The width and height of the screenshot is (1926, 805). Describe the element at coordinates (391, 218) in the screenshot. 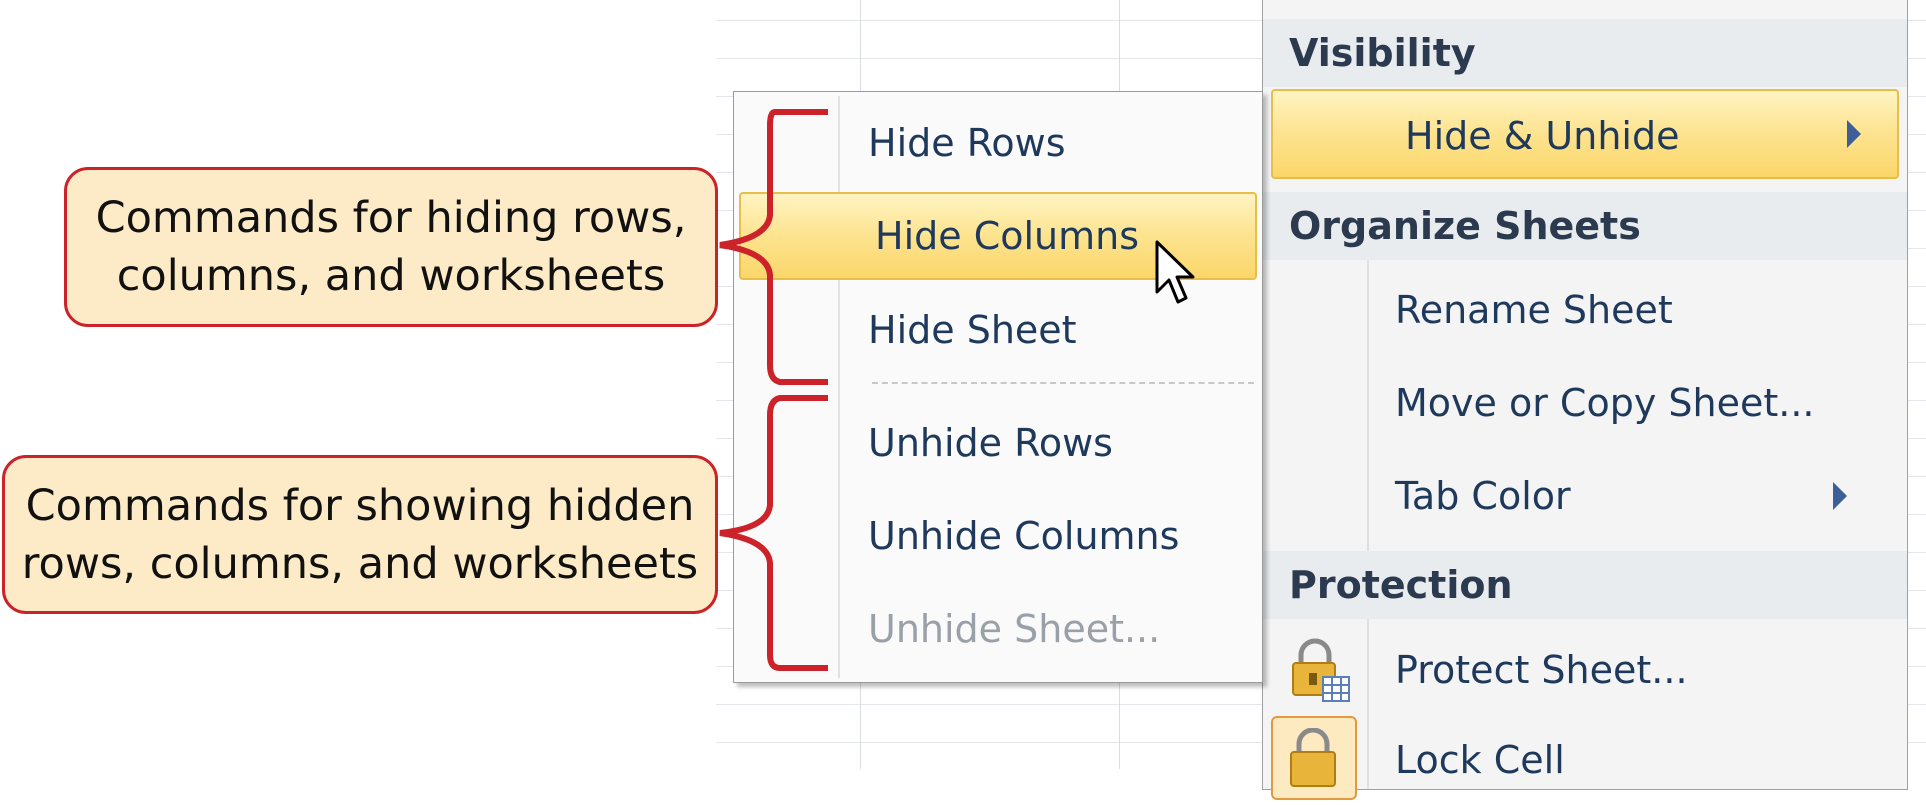

I see `callout-line: Commands for hiding rows,` at that location.